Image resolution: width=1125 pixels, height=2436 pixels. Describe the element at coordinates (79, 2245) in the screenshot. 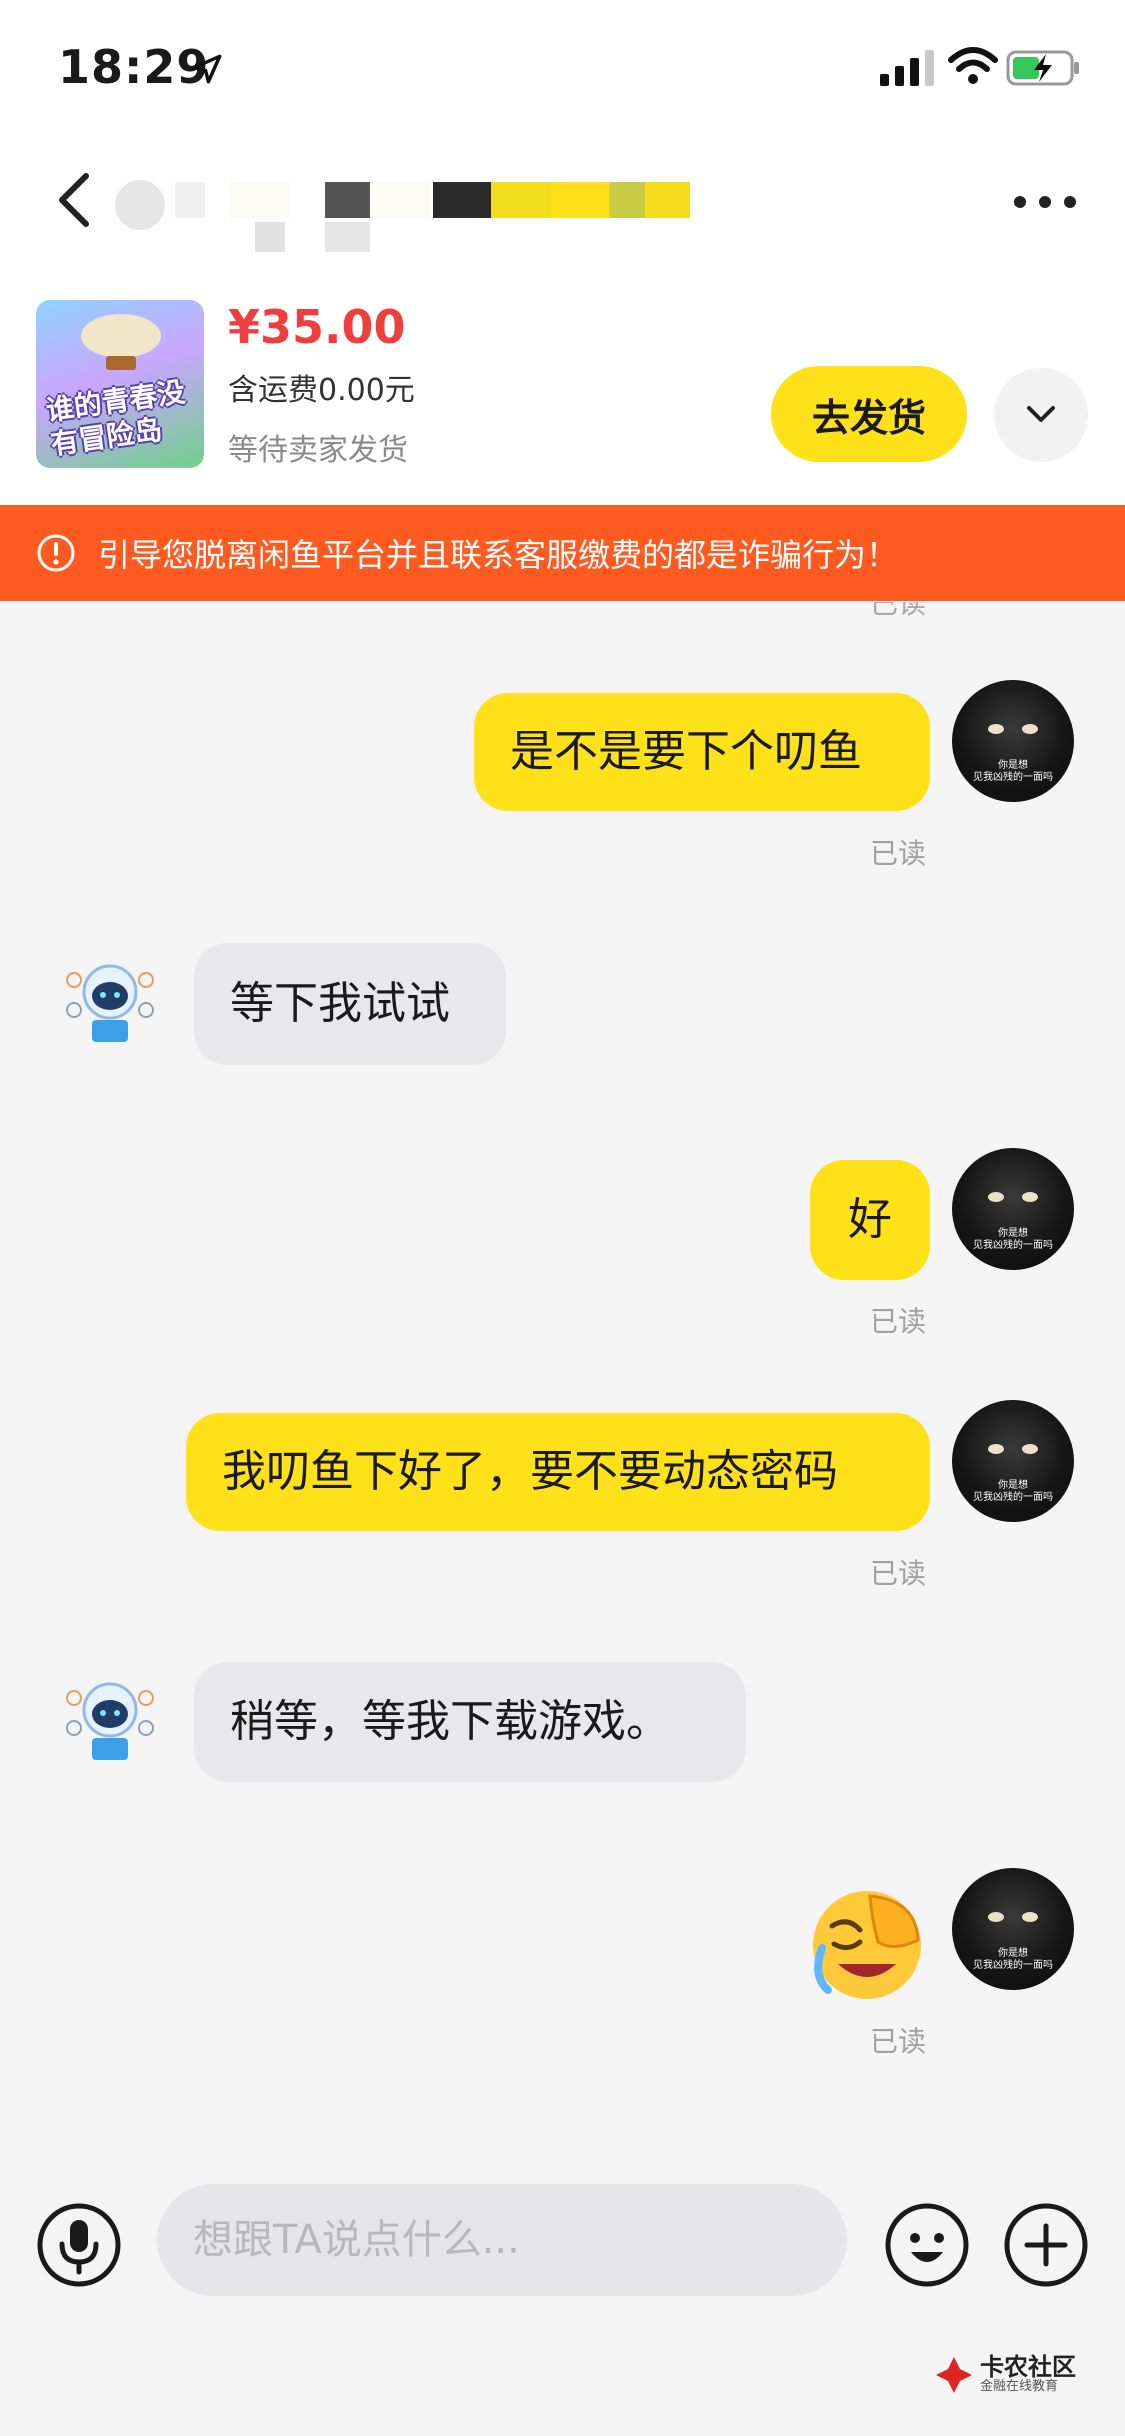

I see `microphone-icon` at that location.